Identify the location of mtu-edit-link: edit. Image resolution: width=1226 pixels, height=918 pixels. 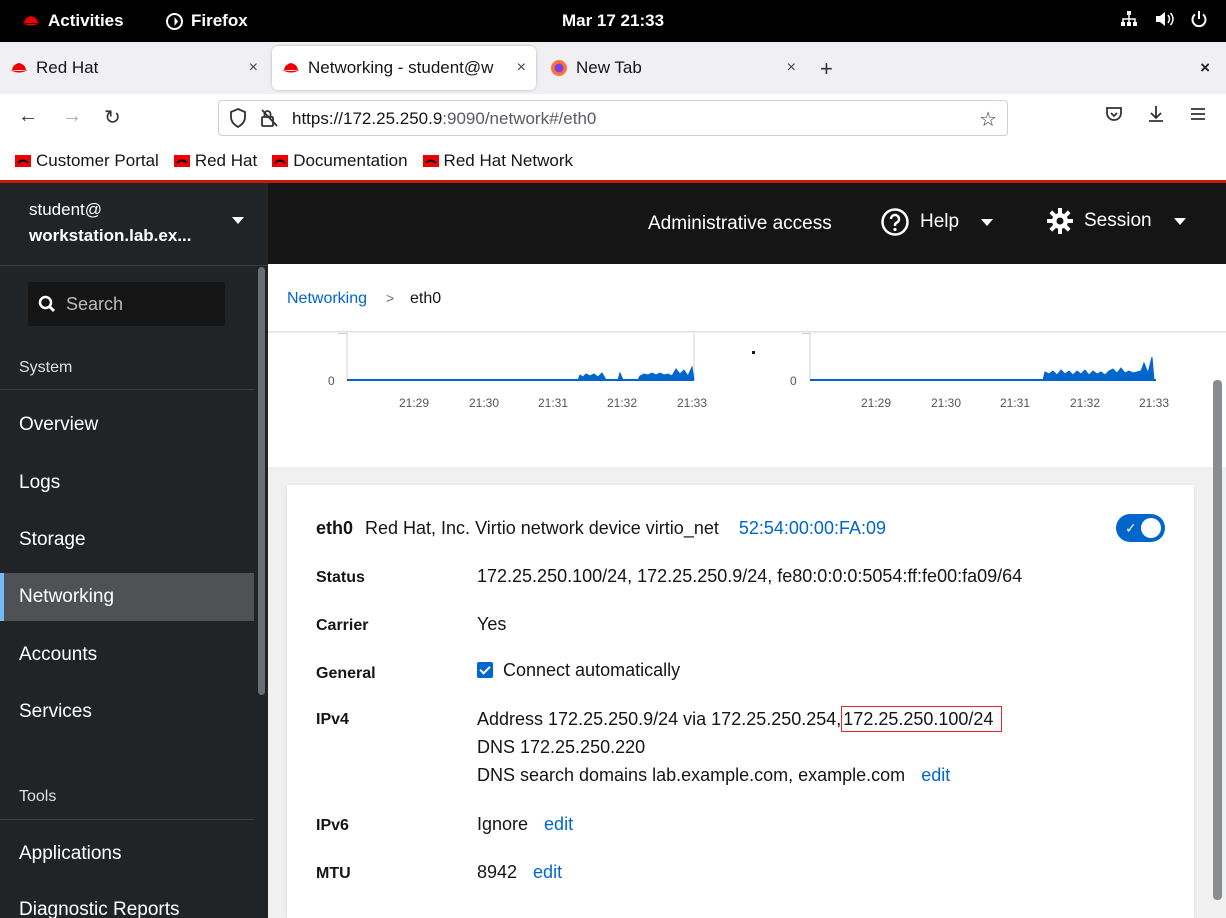
(547, 872).